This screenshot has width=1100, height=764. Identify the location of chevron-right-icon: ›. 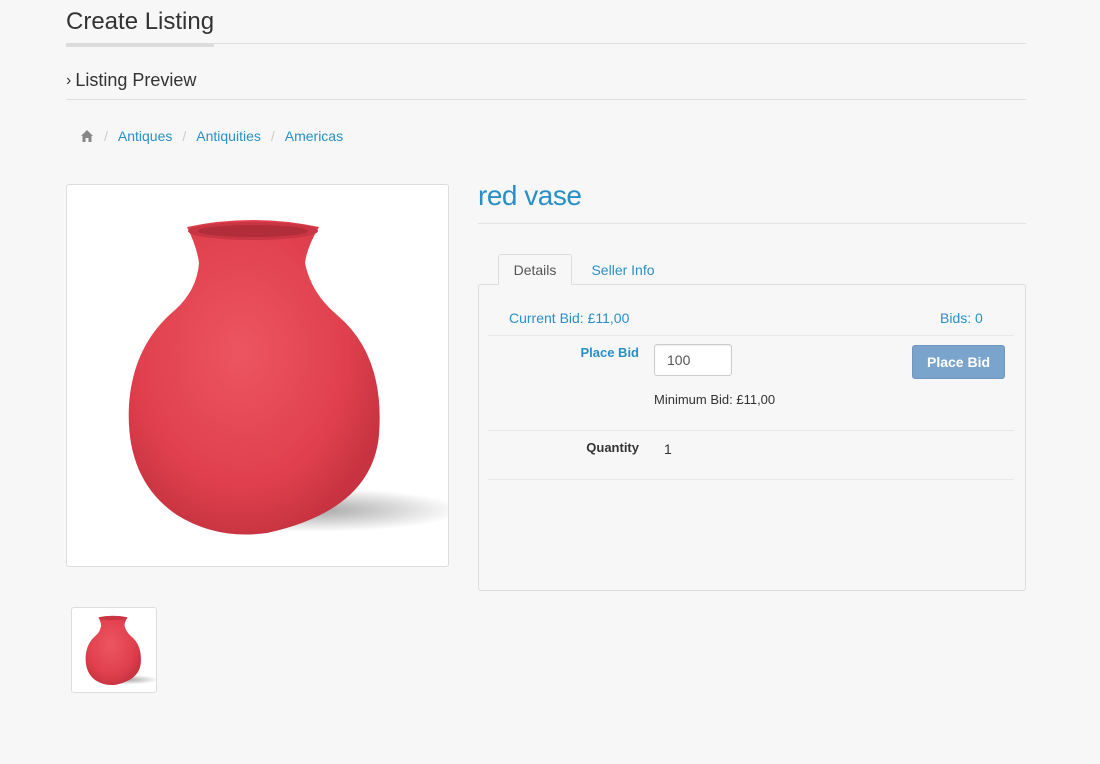
(69, 80).